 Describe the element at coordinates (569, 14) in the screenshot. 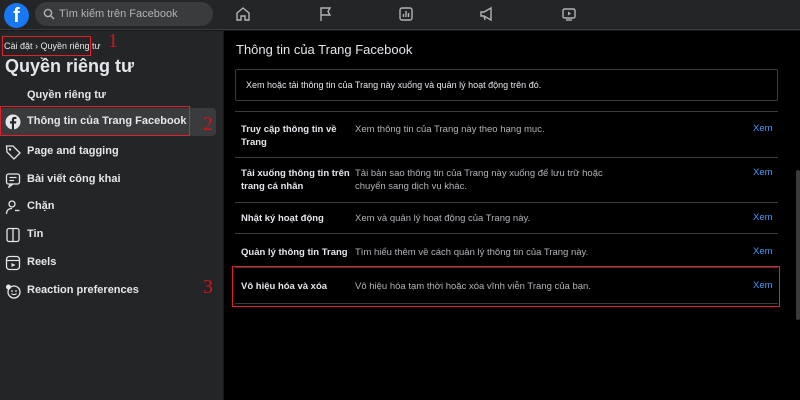

I see `video-icon` at that location.